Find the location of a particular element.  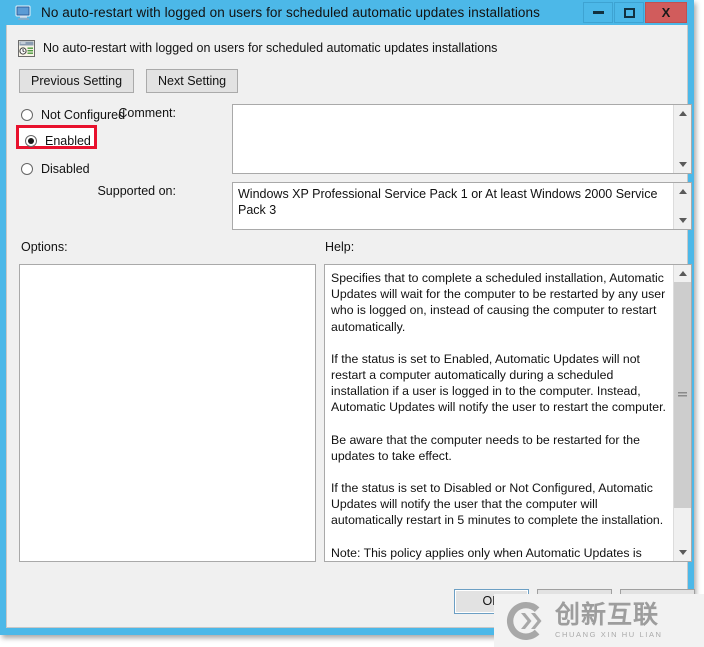

comment-scroll-track is located at coordinates (682, 139).